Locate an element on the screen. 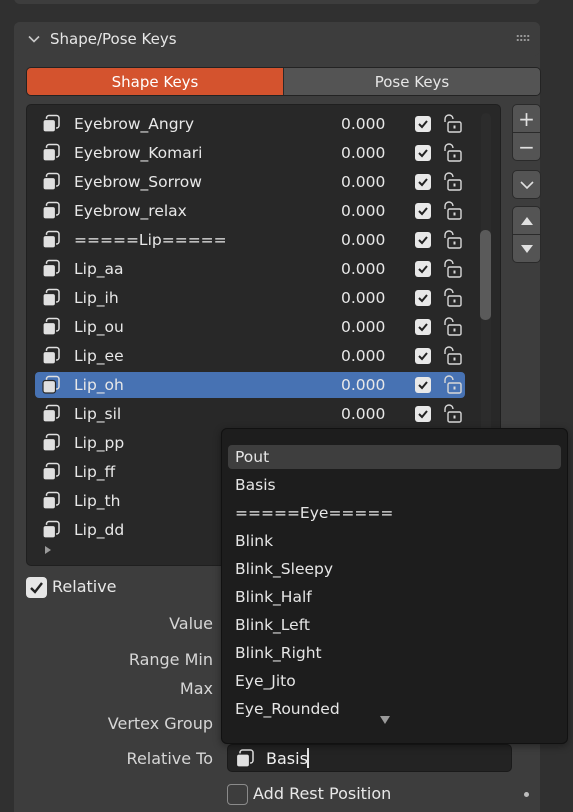  relative-checkbox is located at coordinates (36, 587).